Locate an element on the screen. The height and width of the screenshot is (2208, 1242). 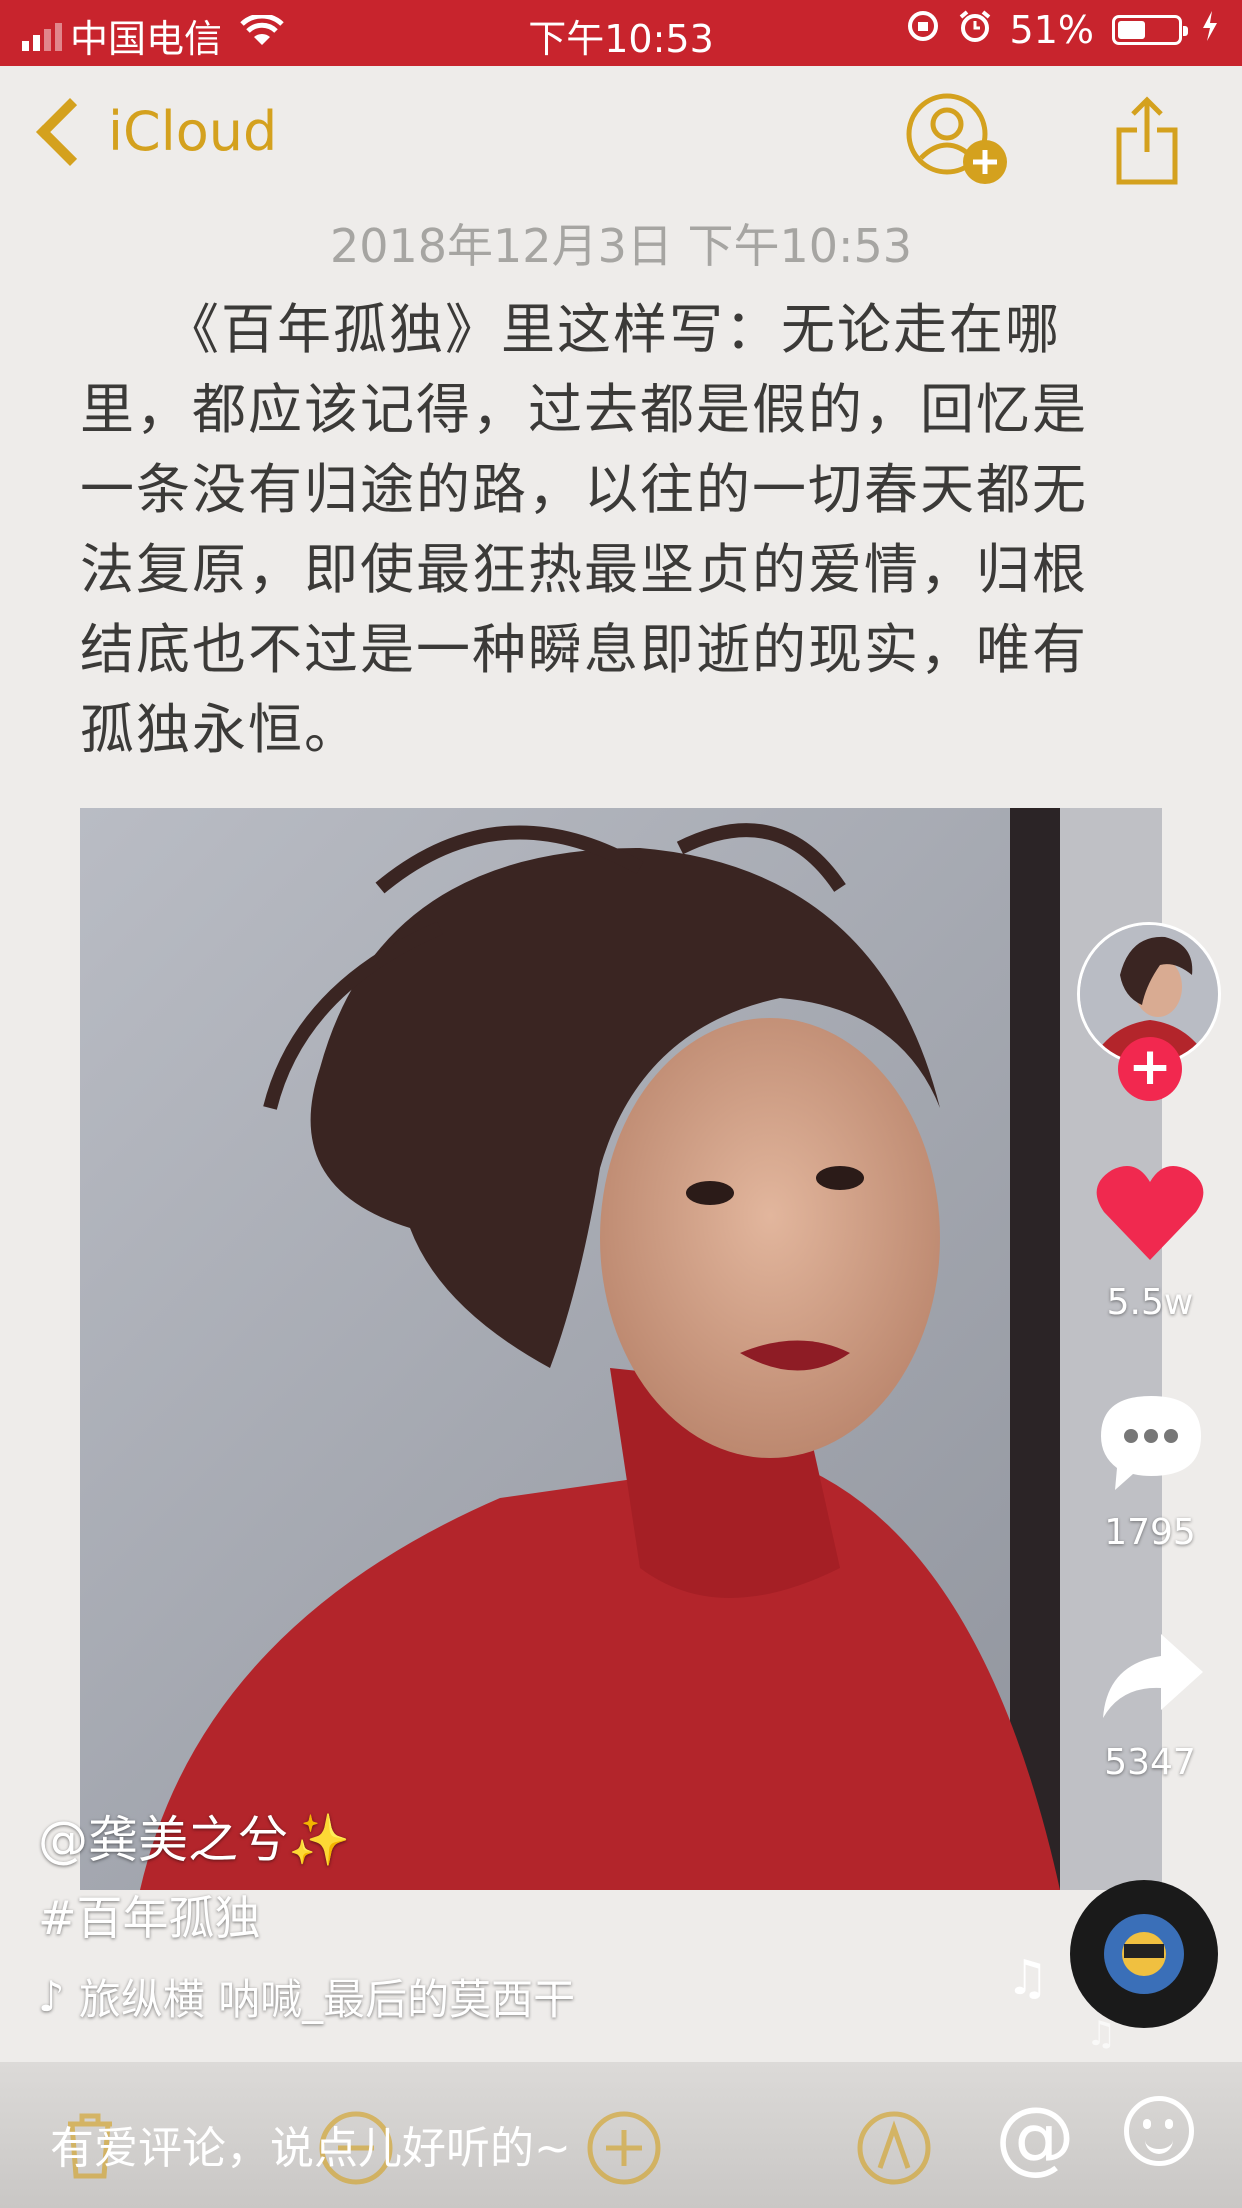
back-label: iCloud is located at coordinates (193, 131).